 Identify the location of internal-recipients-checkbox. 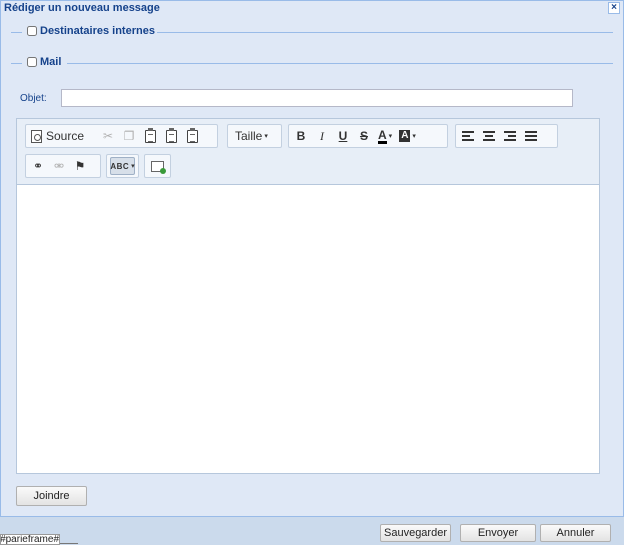
(32, 31).